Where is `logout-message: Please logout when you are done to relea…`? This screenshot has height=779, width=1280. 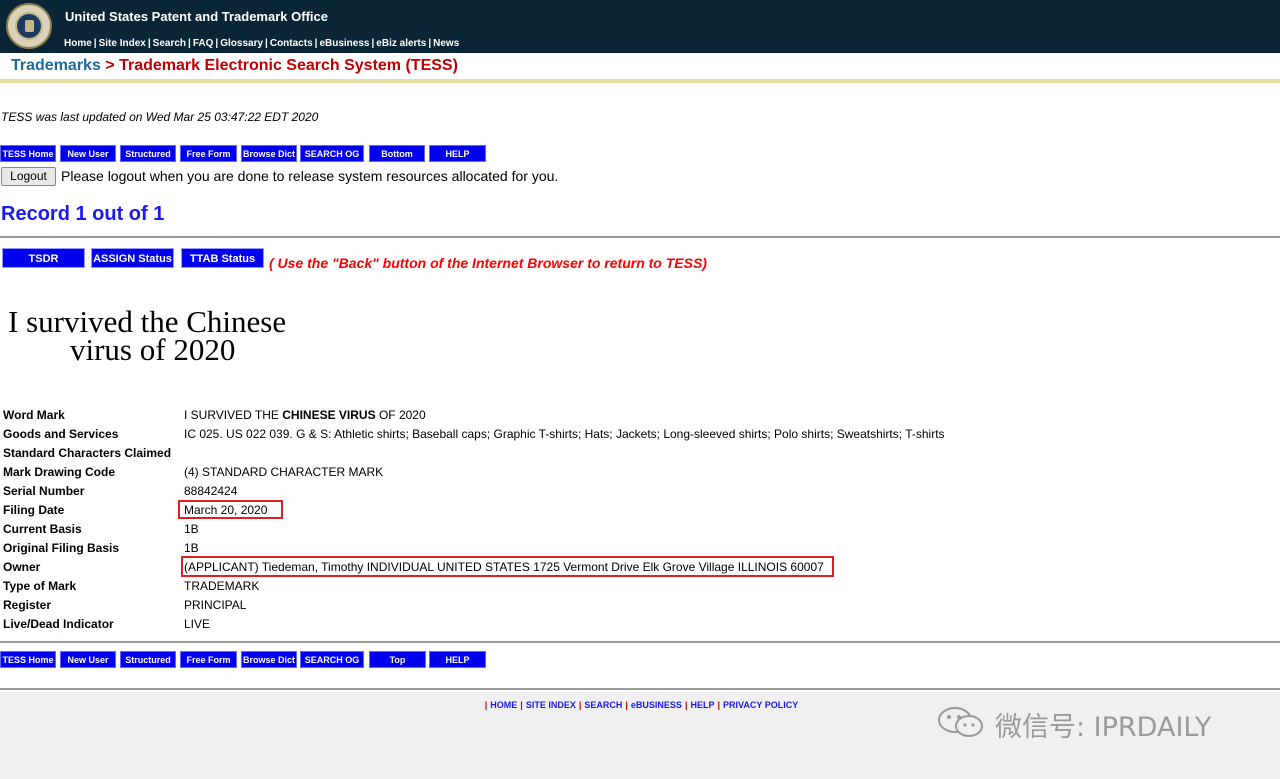
logout-message: Please logout when you are done to relea… is located at coordinates (310, 176).